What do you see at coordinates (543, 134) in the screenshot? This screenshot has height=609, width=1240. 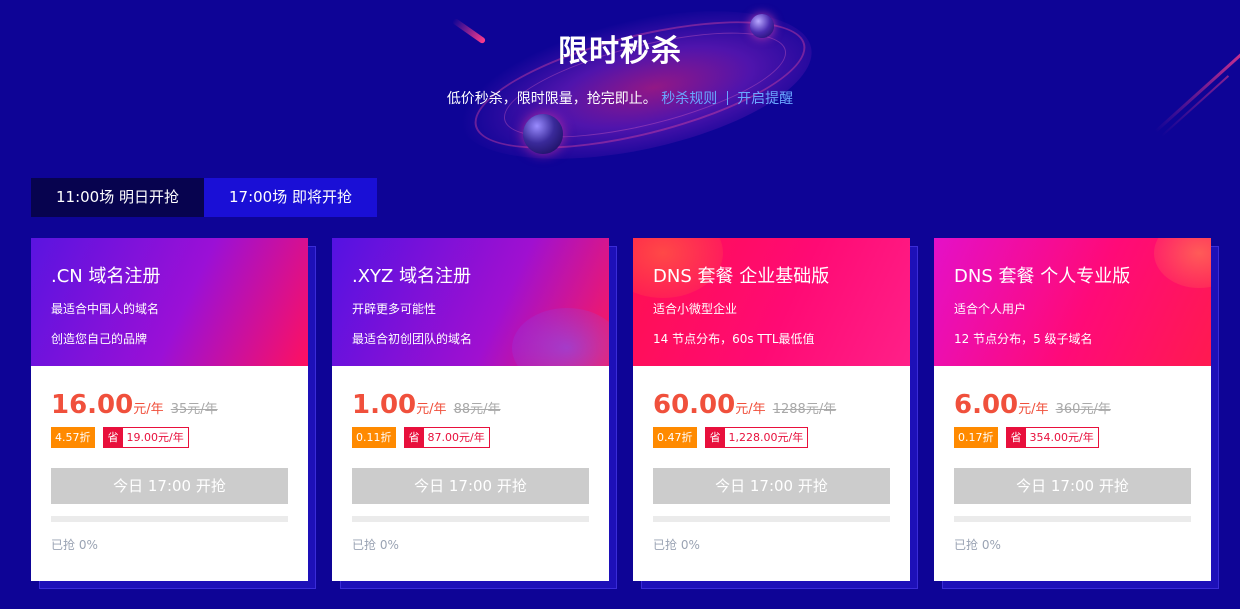 I see `planet-large-decoration` at bounding box center [543, 134].